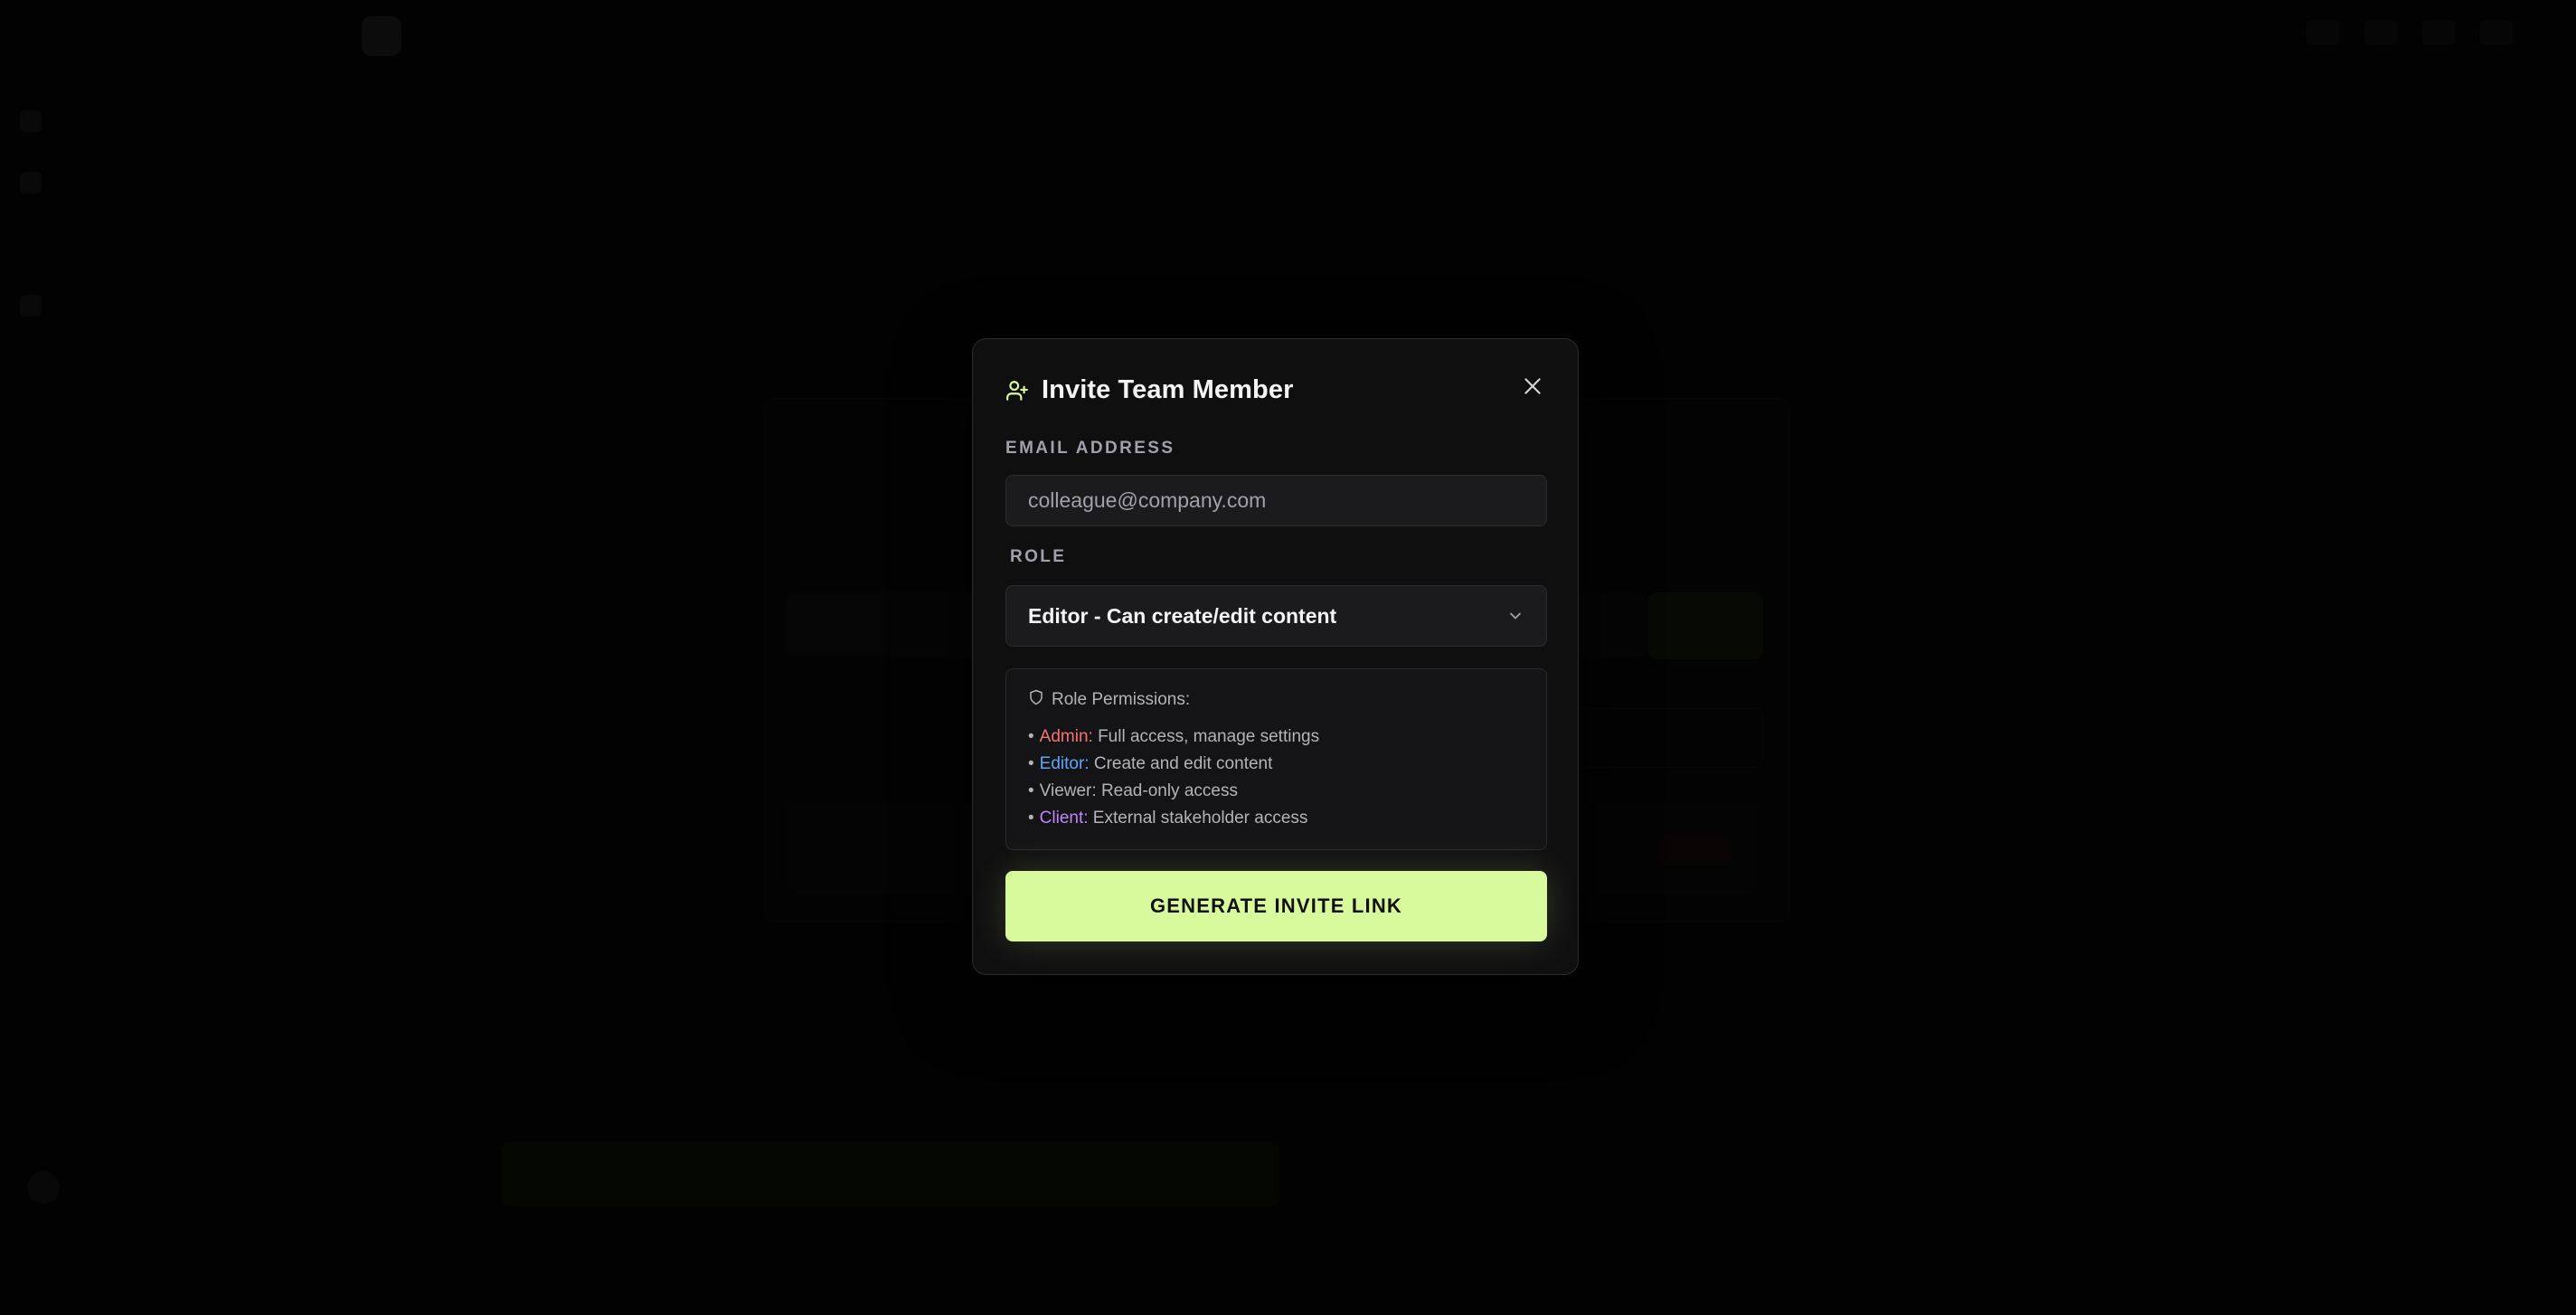 This screenshot has height=1315, width=2576. I want to click on shield-icon, so click(1036, 700).